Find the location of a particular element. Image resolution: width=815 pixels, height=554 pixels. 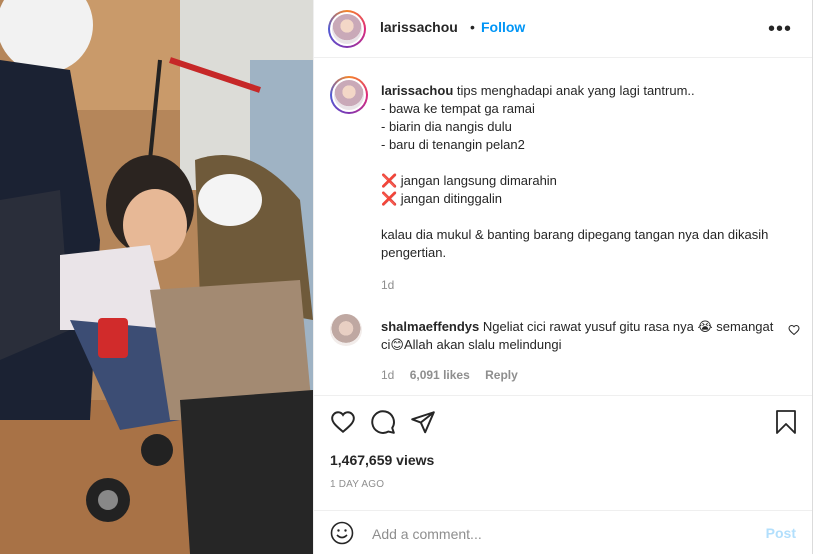

view-count: 1,467,659 views is located at coordinates (382, 460).